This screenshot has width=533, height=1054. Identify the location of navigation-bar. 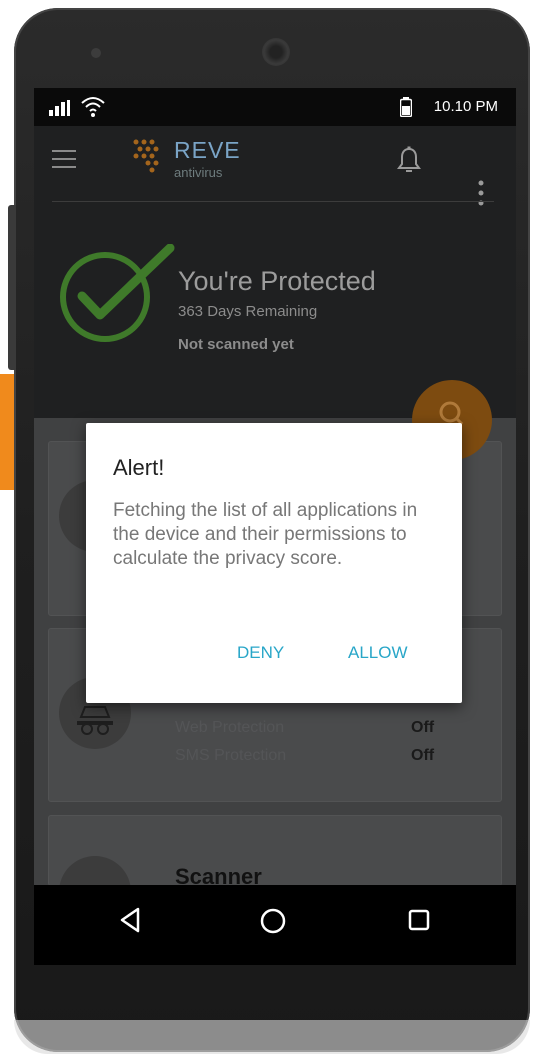
(275, 925).